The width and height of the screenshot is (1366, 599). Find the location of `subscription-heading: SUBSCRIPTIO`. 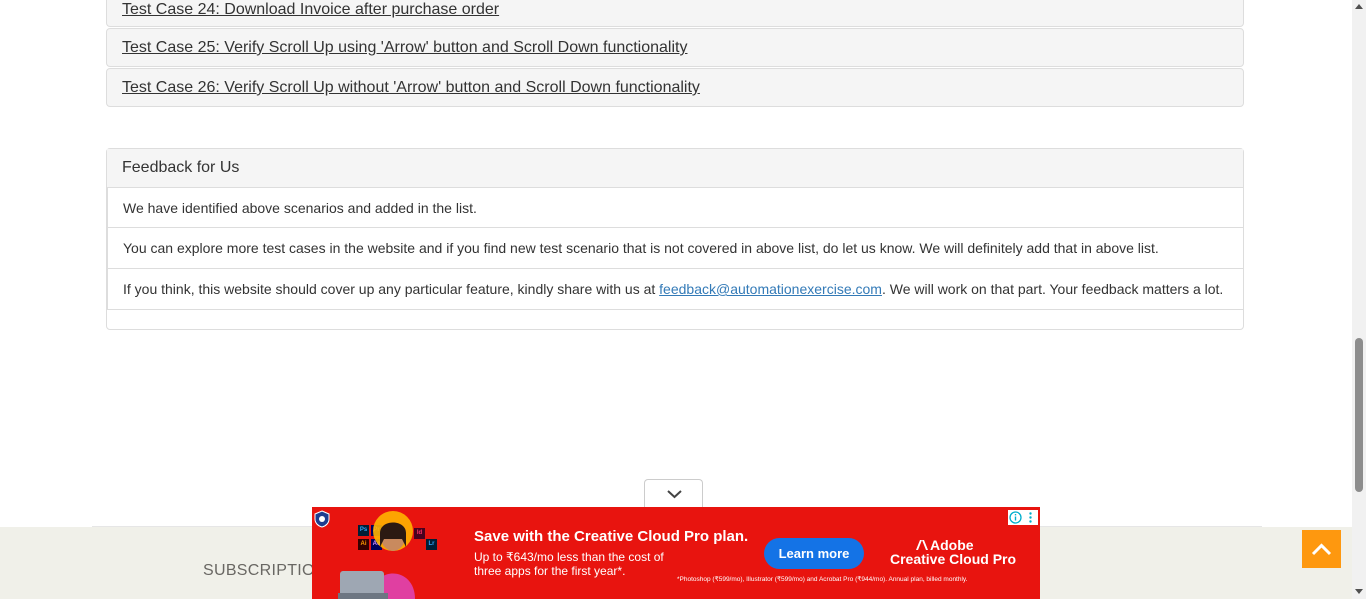

subscription-heading: SUBSCRIPTIO is located at coordinates (259, 570).